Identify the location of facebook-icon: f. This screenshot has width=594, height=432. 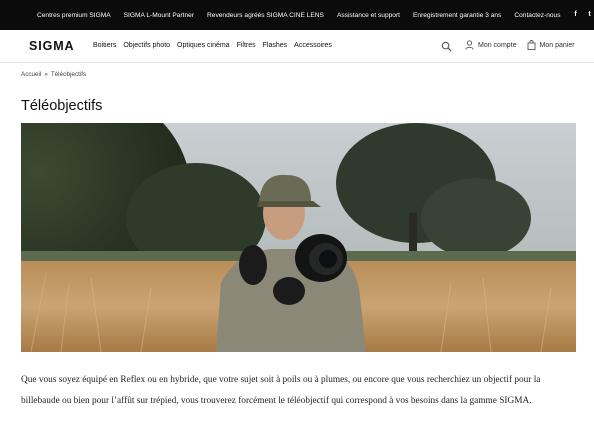
(576, 15).